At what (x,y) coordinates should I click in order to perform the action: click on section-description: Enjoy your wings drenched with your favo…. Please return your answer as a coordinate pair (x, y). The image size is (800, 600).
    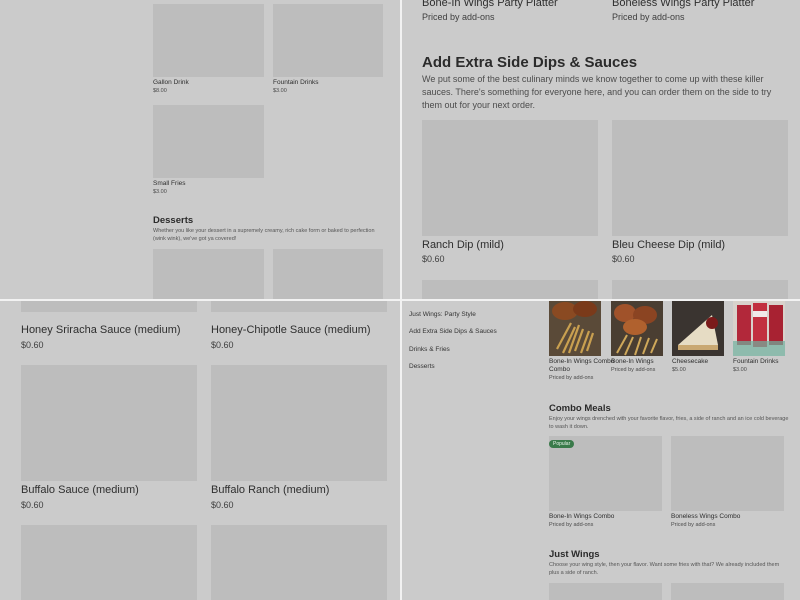
    Looking at the image, I should click on (669, 423).